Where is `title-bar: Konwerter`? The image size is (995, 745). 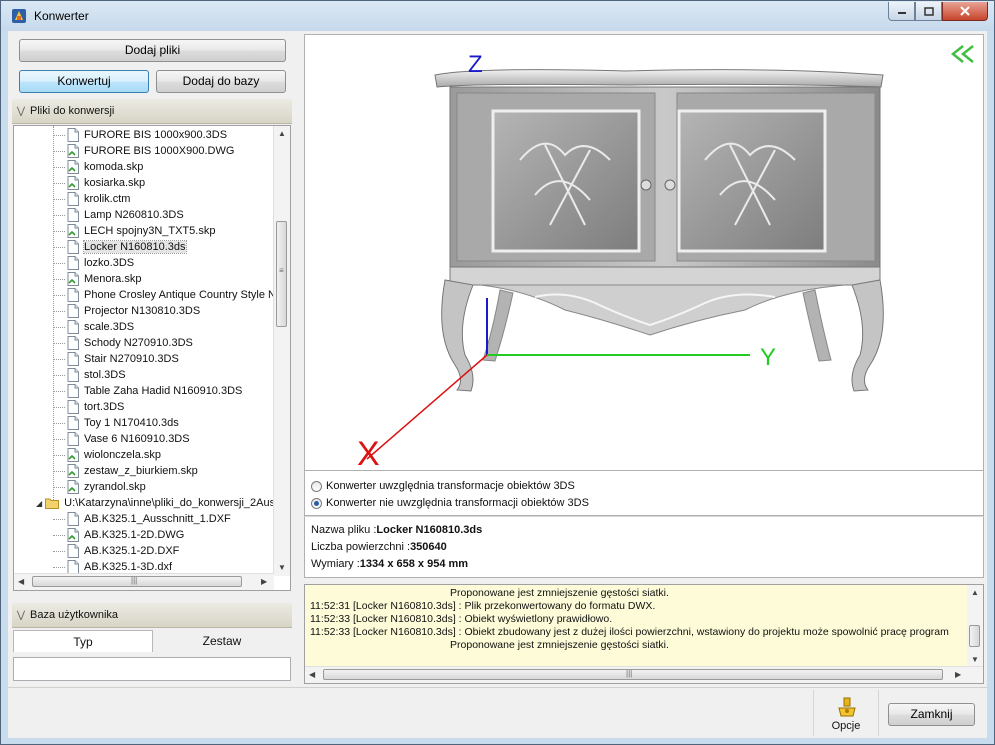
title-bar: Konwerter is located at coordinates (497, 16).